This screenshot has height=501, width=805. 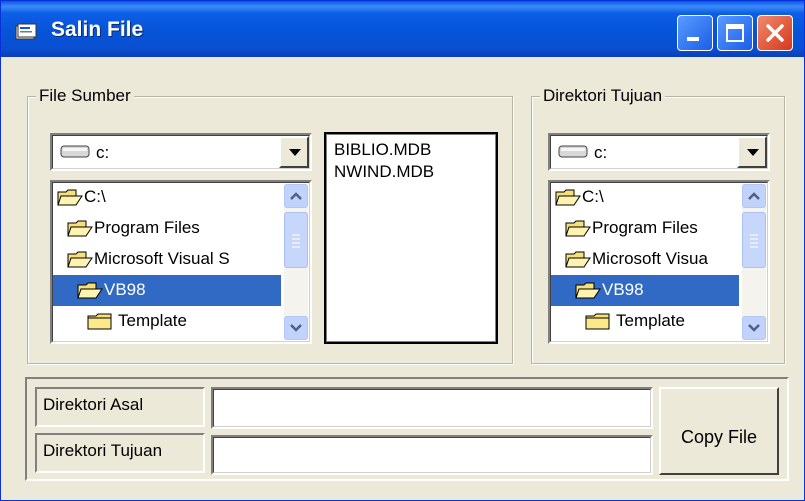 I want to click on source-directory-label-box: Direktori Asal, so click(x=120, y=407).